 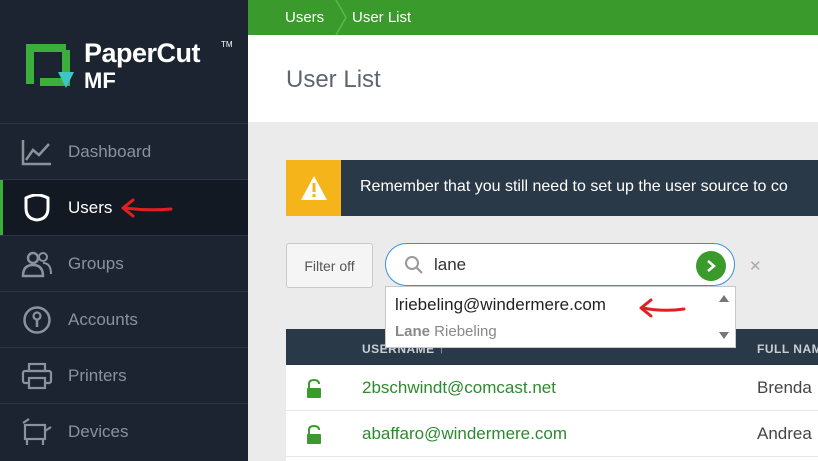 I want to click on sidebar-item-groups: Groups, so click(x=124, y=263).